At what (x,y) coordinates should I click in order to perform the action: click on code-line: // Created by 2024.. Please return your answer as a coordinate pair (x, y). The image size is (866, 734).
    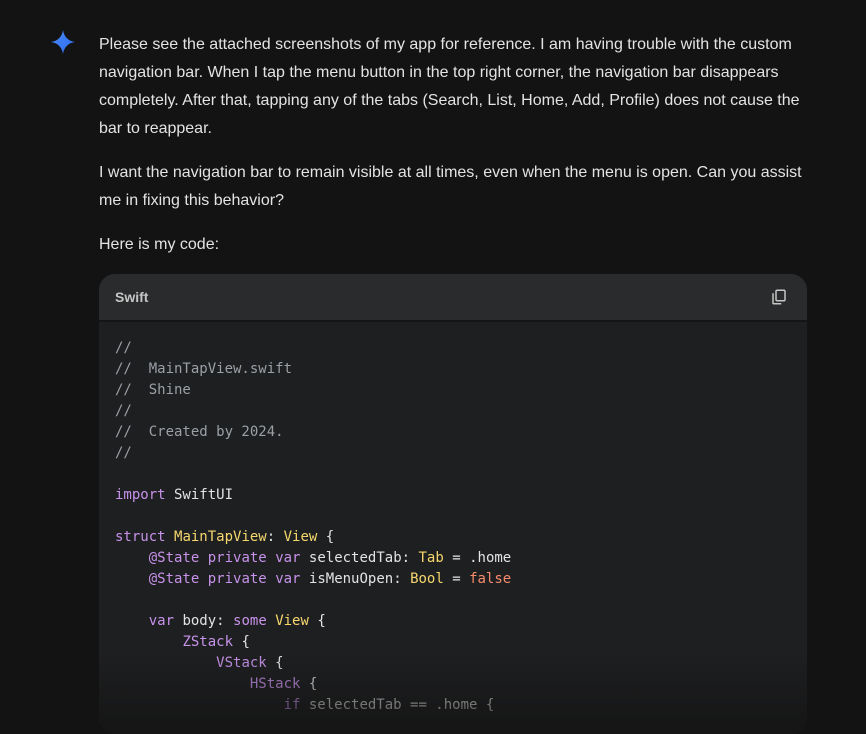
    Looking at the image, I should click on (199, 432).